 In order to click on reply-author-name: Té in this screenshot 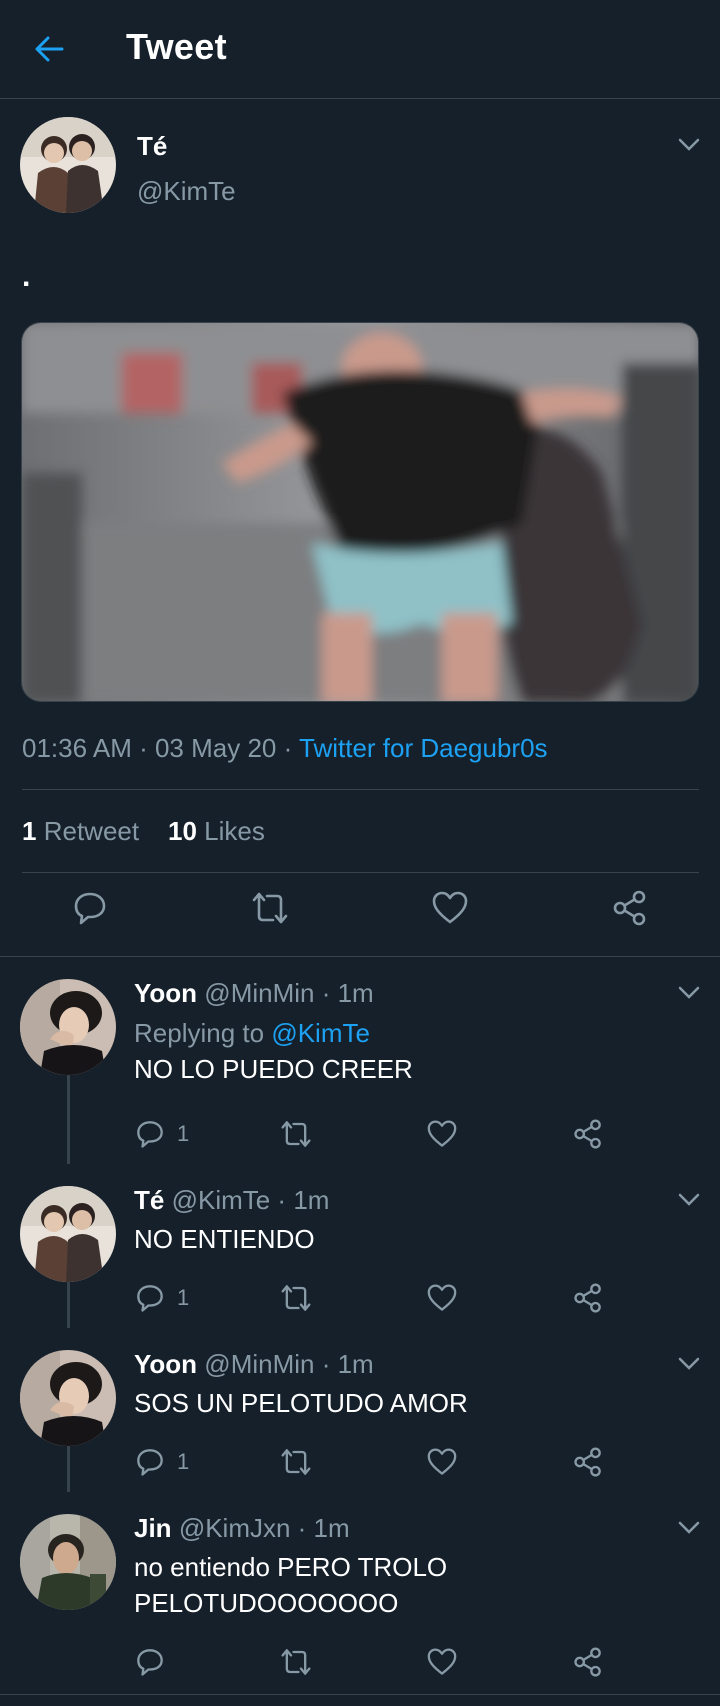, I will do `click(149, 1200)`.